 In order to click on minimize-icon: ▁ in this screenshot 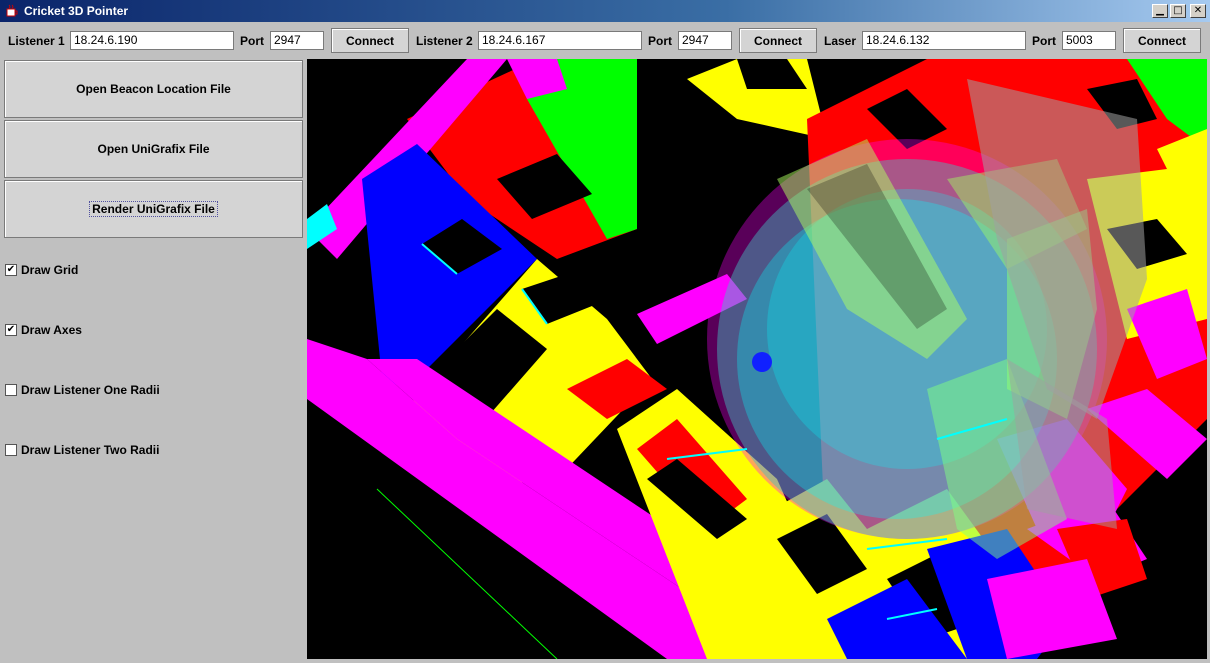, I will do `click(1160, 10)`.